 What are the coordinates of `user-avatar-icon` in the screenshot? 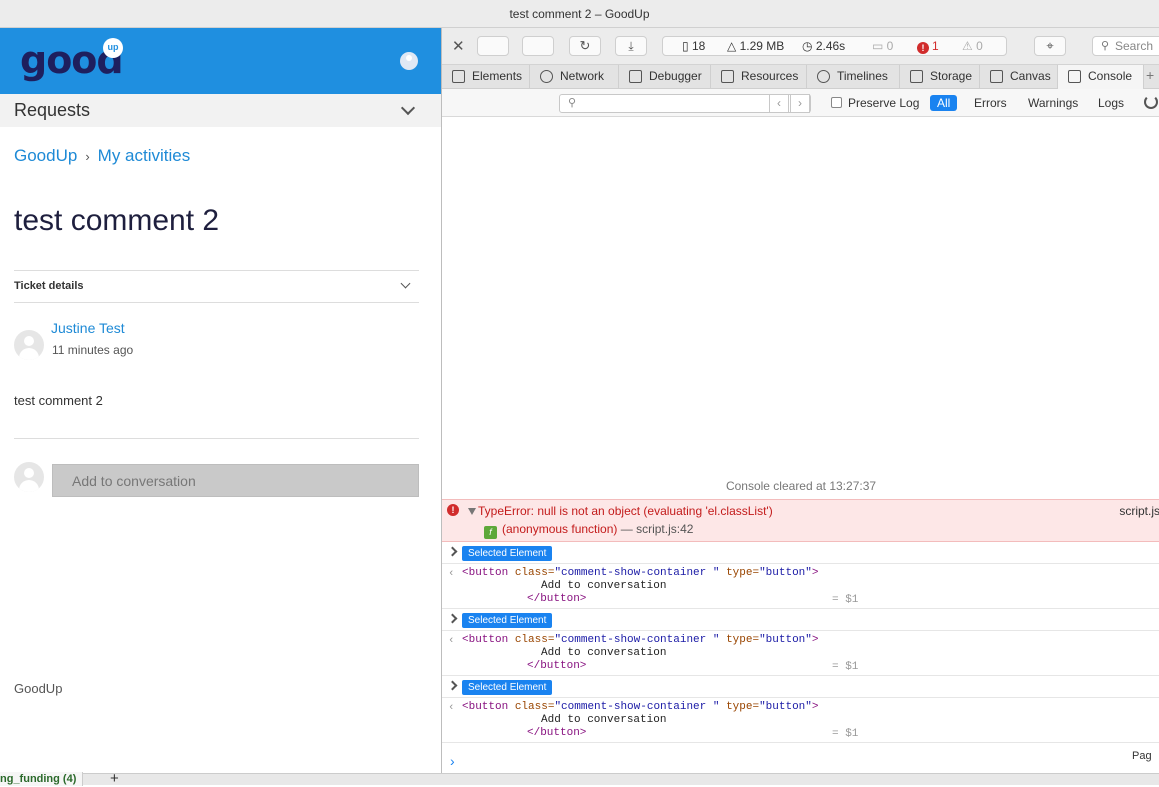 It's located at (409, 61).